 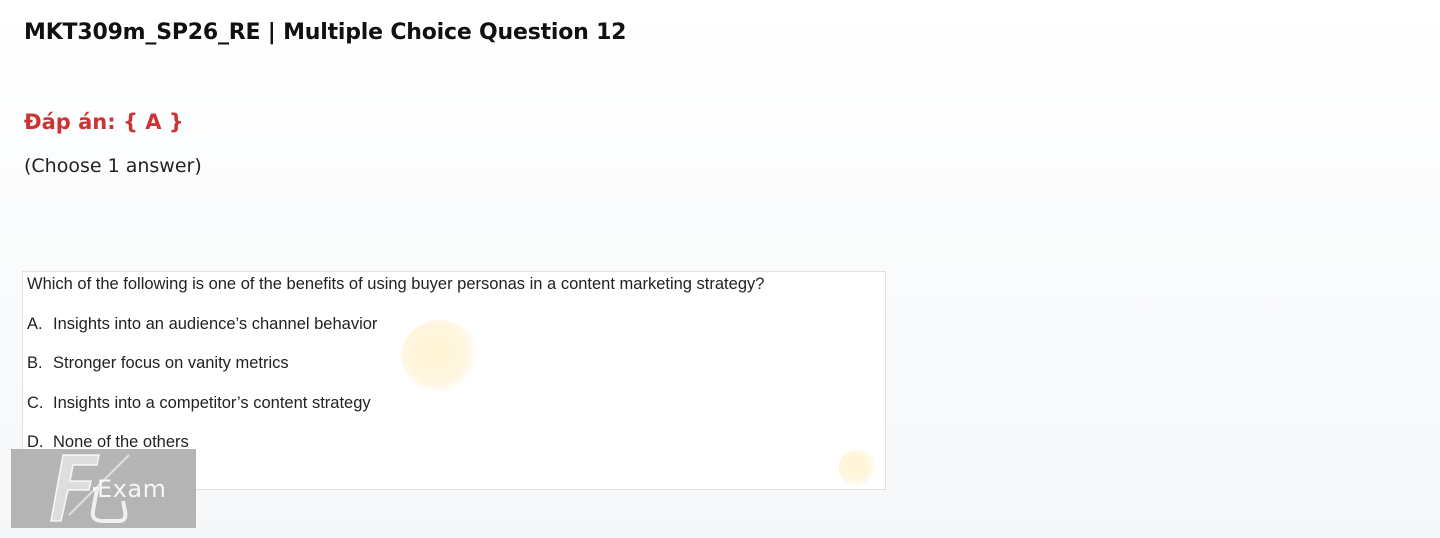 What do you see at coordinates (35, 363) in the screenshot?
I see `option-letter: B.` at bounding box center [35, 363].